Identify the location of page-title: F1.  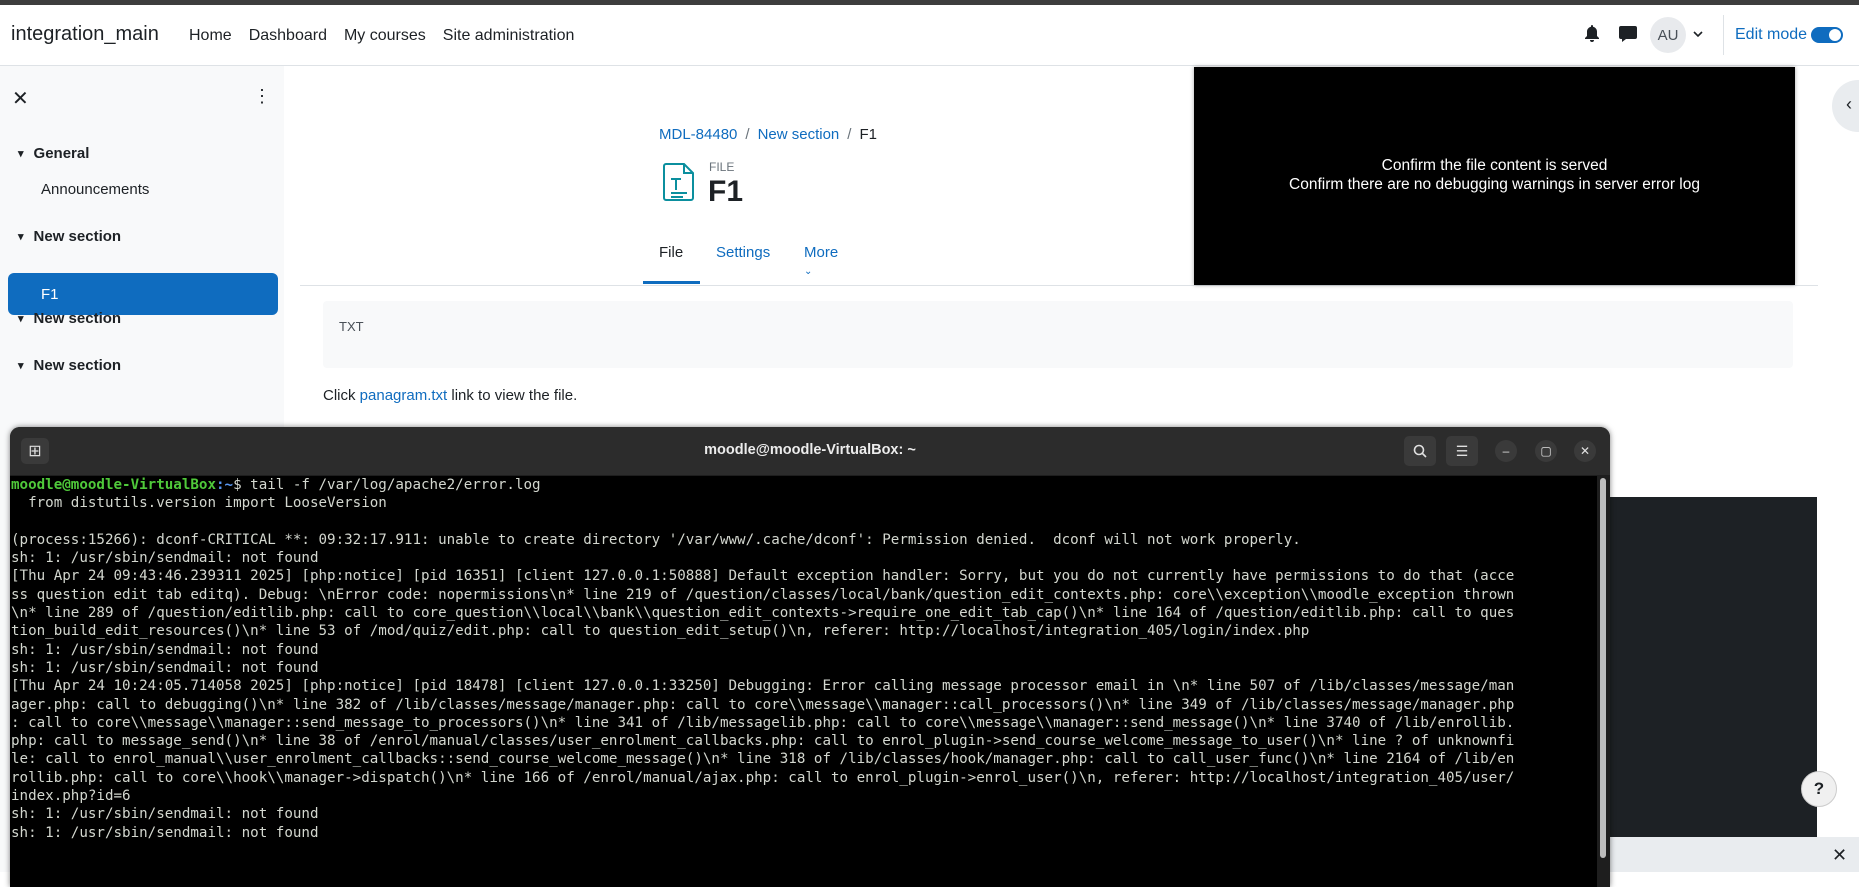
(726, 191).